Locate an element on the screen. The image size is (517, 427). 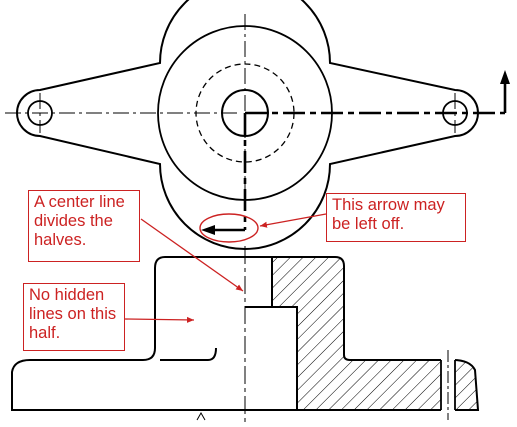
callout-center-line: A center line divides the halves. is located at coordinates (84, 226).